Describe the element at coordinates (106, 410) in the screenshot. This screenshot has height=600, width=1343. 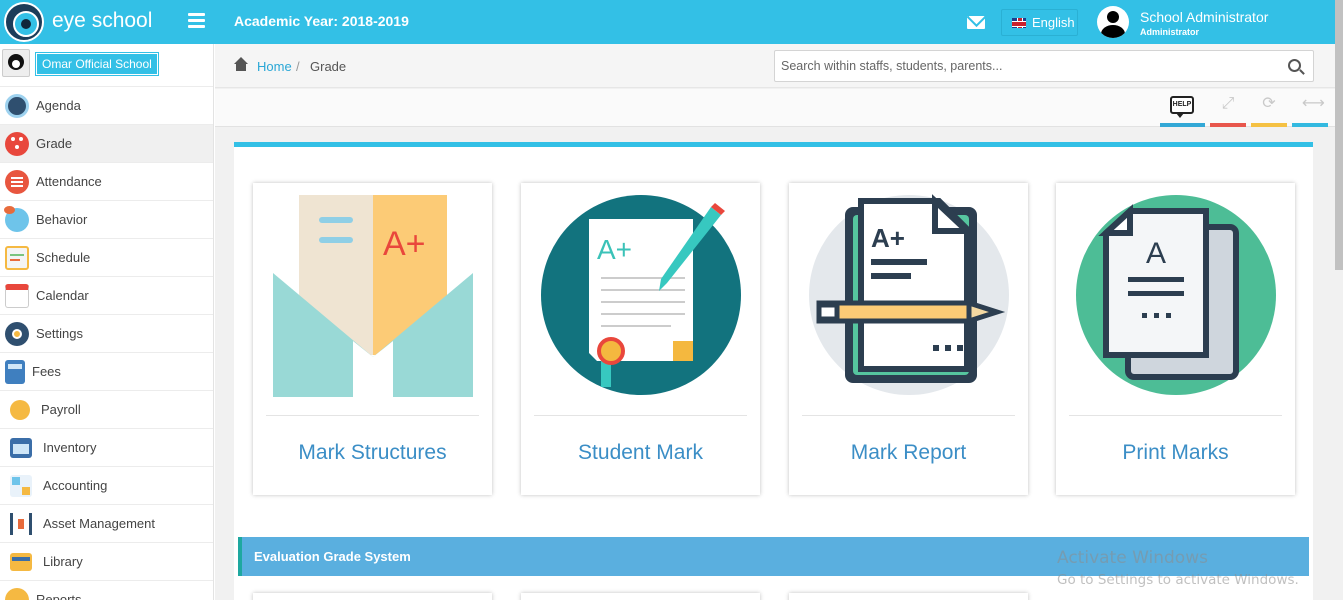
I see `sidebar-item-payroll: Payroll` at that location.